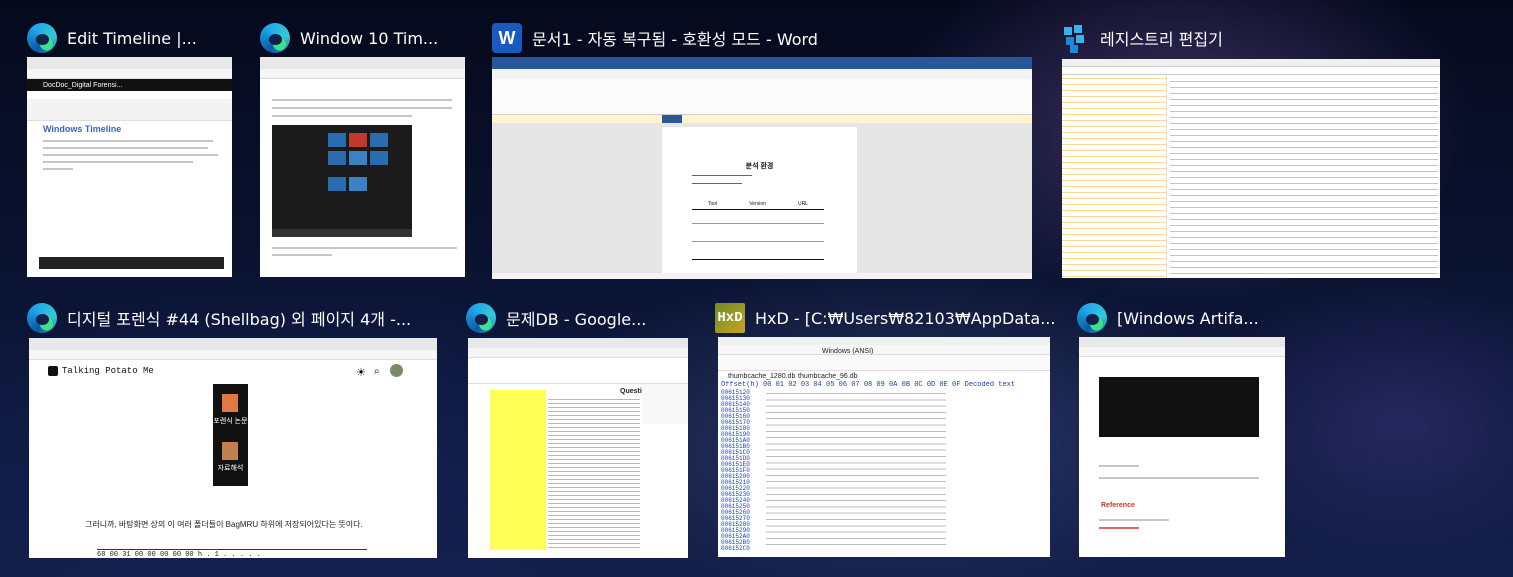  Describe the element at coordinates (713, 204) in the screenshot. I see `table-col-tool: Tool` at that location.